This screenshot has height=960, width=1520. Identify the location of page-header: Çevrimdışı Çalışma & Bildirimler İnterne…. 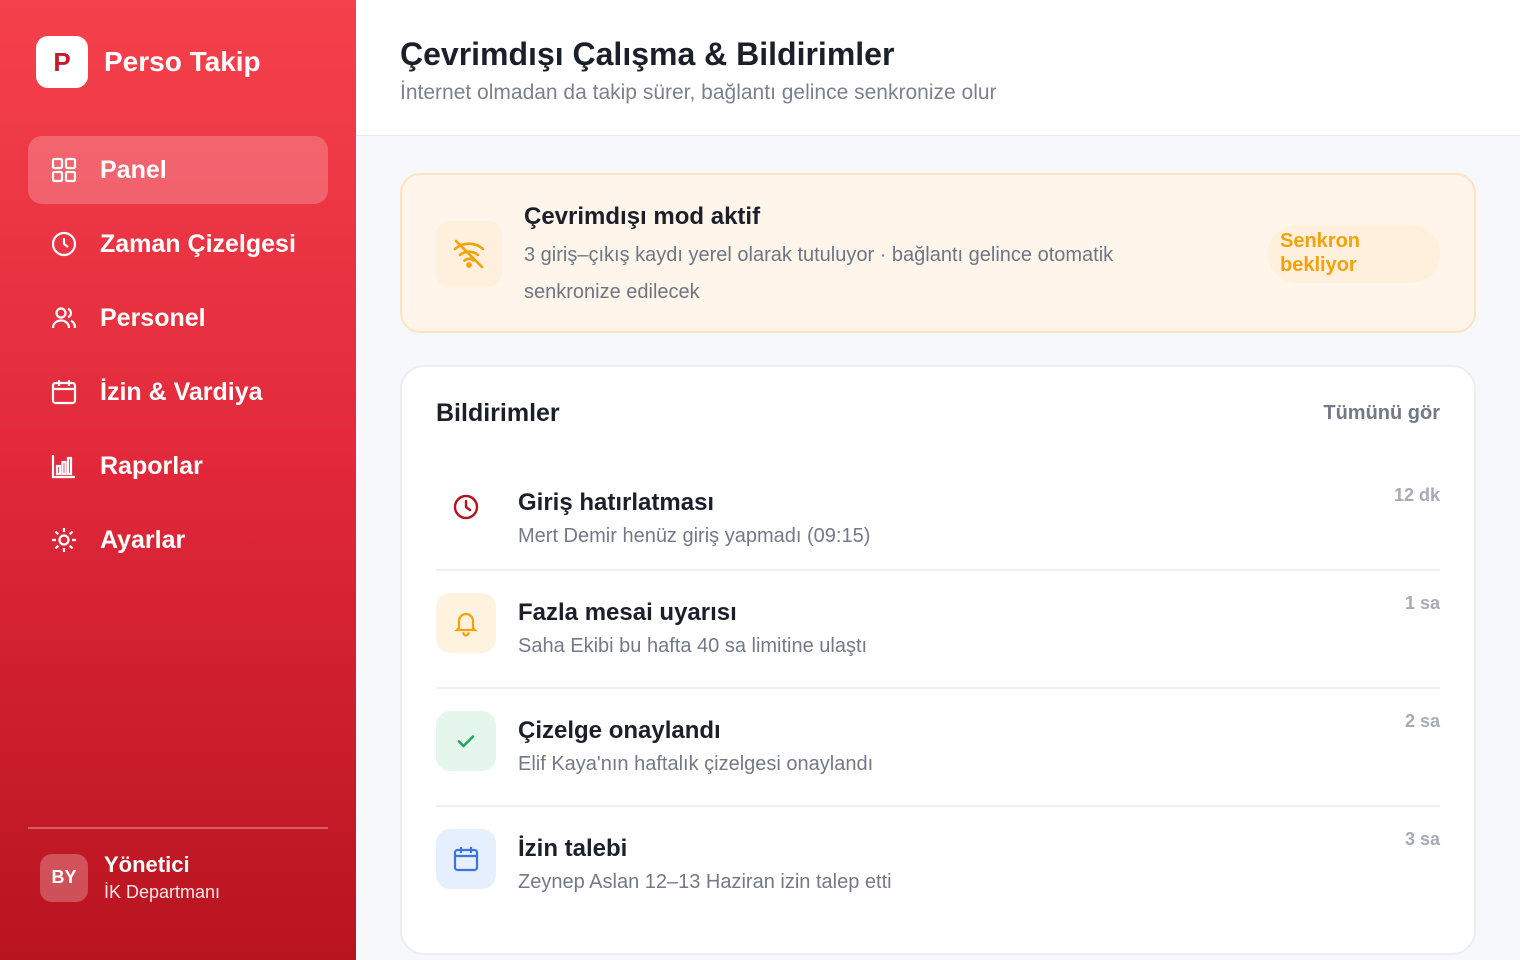
(938, 68).